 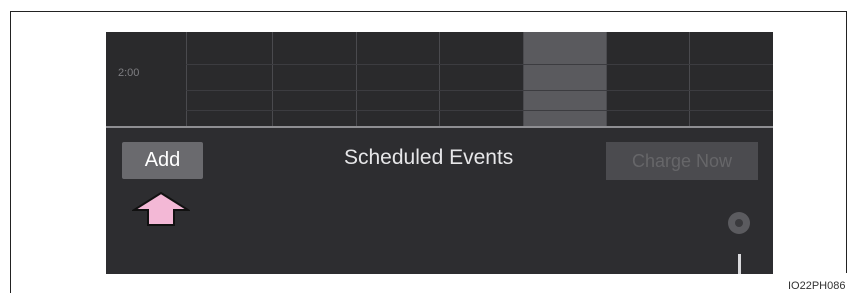 What do you see at coordinates (429, 157) in the screenshot?
I see `page-title: Scheduled Events` at bounding box center [429, 157].